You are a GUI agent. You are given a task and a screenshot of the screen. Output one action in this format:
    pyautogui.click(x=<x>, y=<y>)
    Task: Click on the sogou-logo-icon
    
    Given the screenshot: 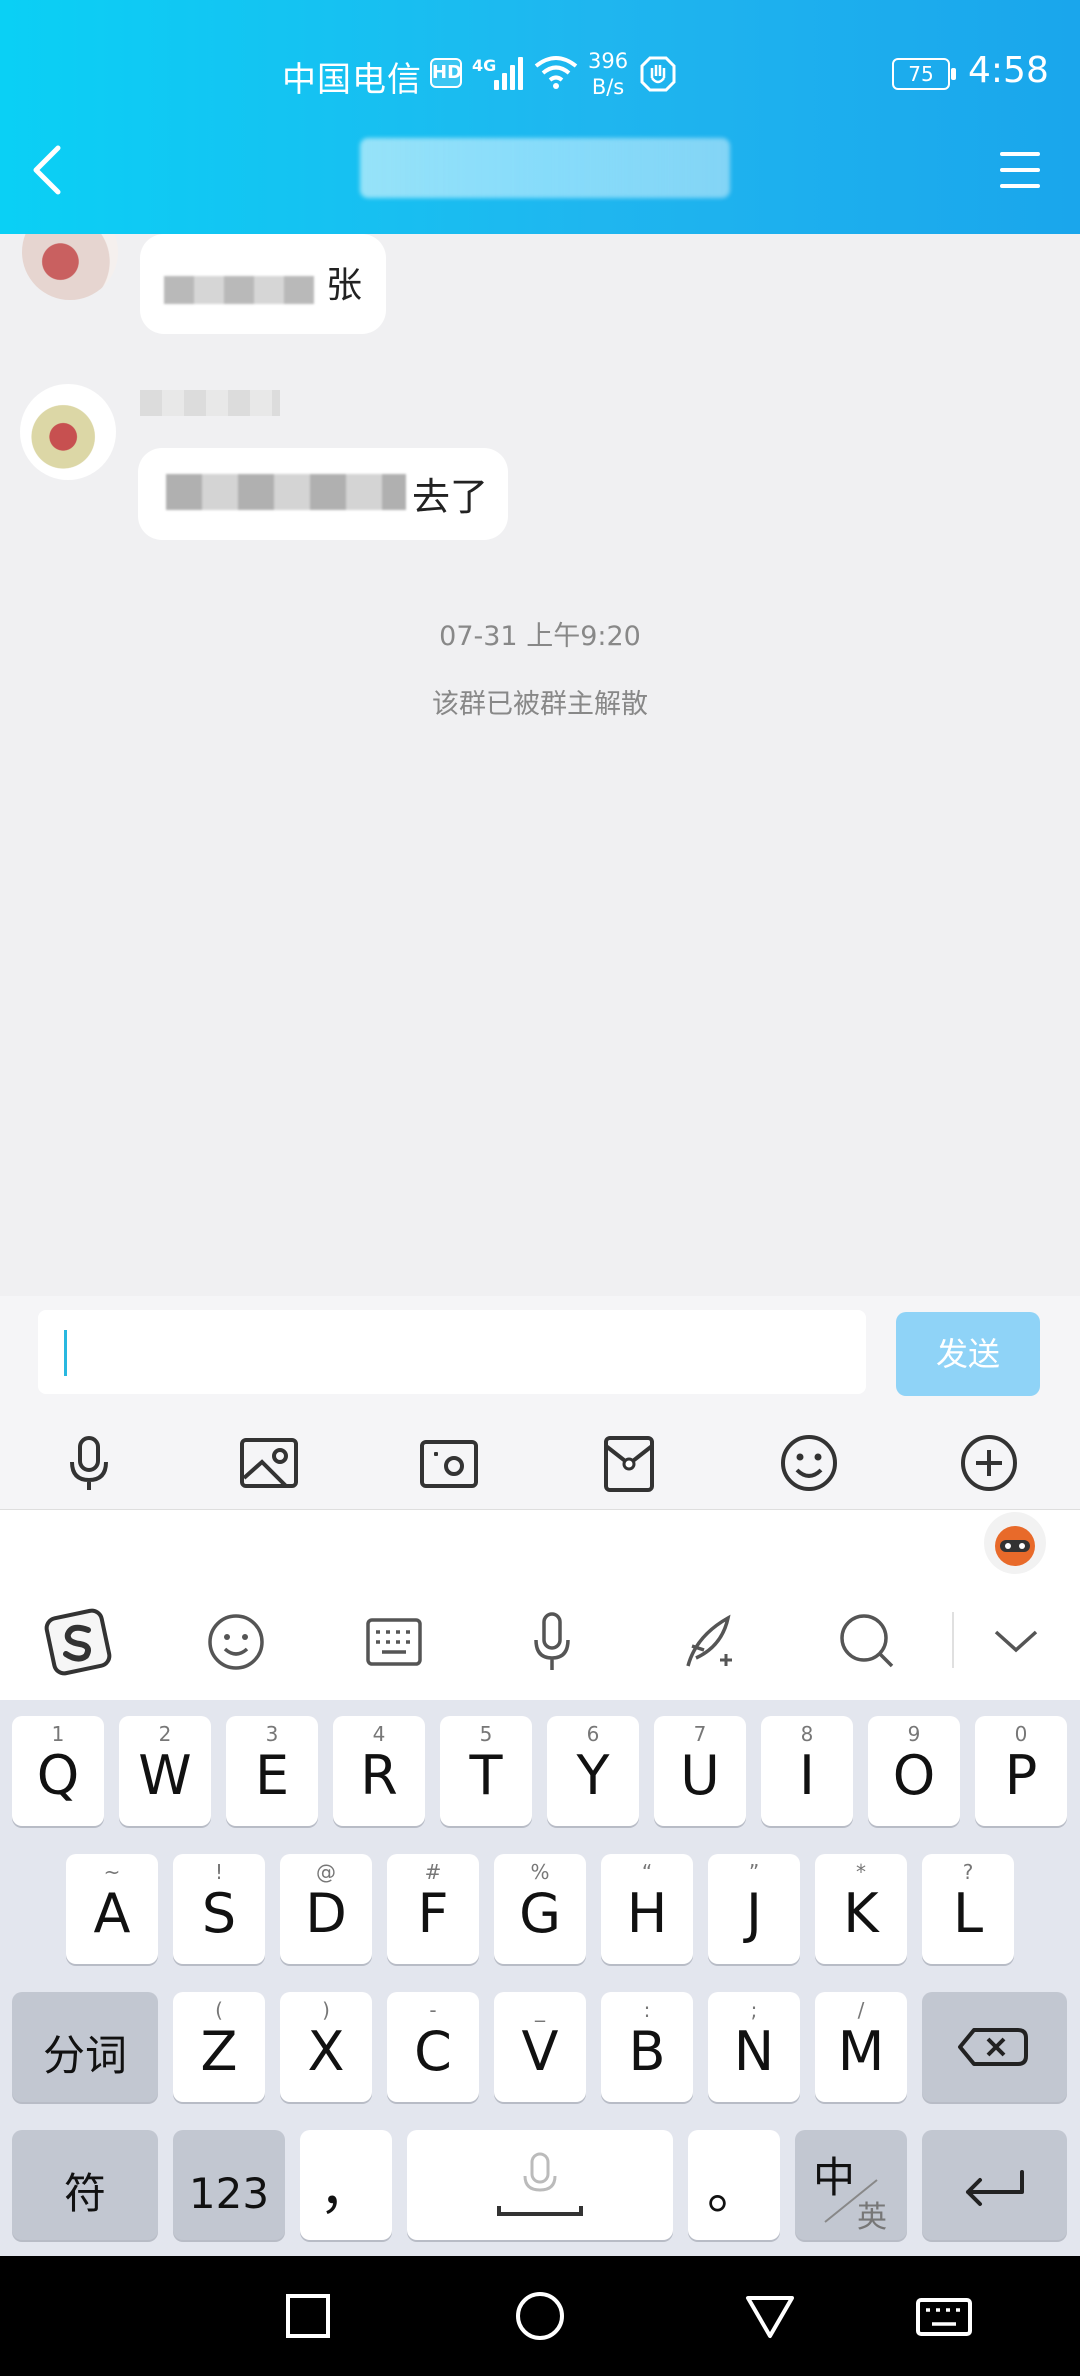 What is the action you would take?
    pyautogui.click(x=78, y=1642)
    